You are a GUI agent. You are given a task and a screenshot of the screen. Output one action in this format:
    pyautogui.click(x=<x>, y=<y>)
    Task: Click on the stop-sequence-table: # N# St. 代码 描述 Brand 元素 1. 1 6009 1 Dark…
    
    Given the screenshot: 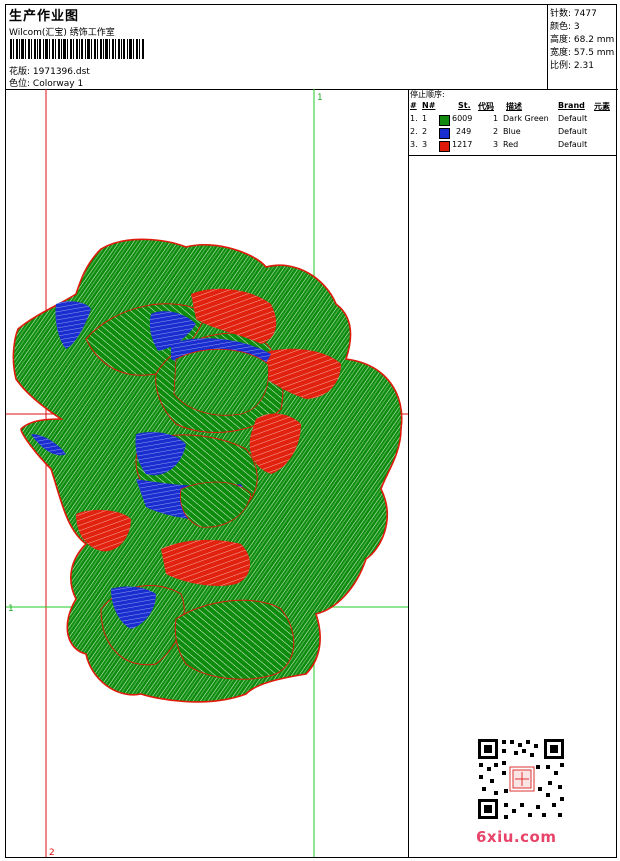 What is the action you would take?
    pyautogui.click(x=512, y=127)
    